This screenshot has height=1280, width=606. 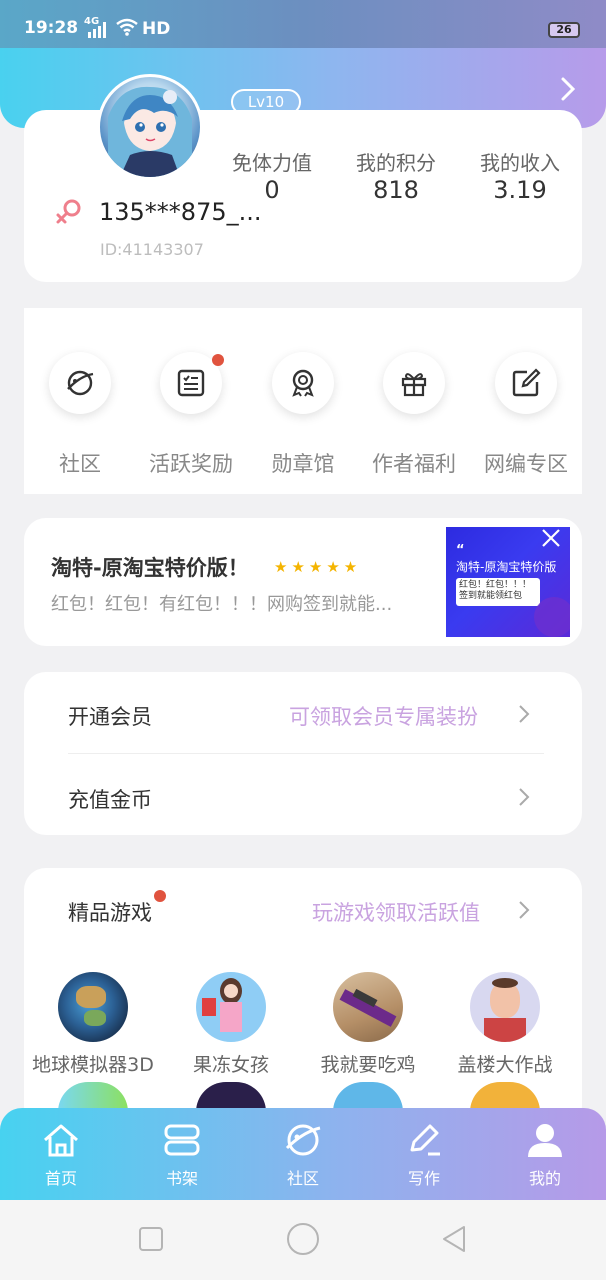 I want to click on nav-label: 写作, so click(x=423, y=1178).